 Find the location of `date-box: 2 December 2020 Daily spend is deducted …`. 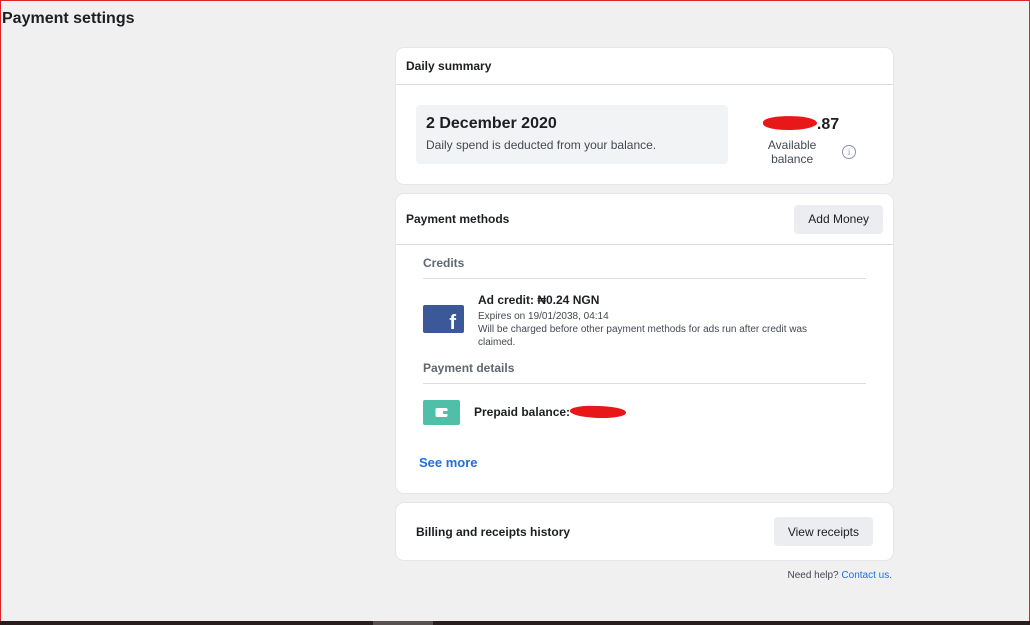

date-box: 2 December 2020 Daily spend is deducted … is located at coordinates (572, 134).